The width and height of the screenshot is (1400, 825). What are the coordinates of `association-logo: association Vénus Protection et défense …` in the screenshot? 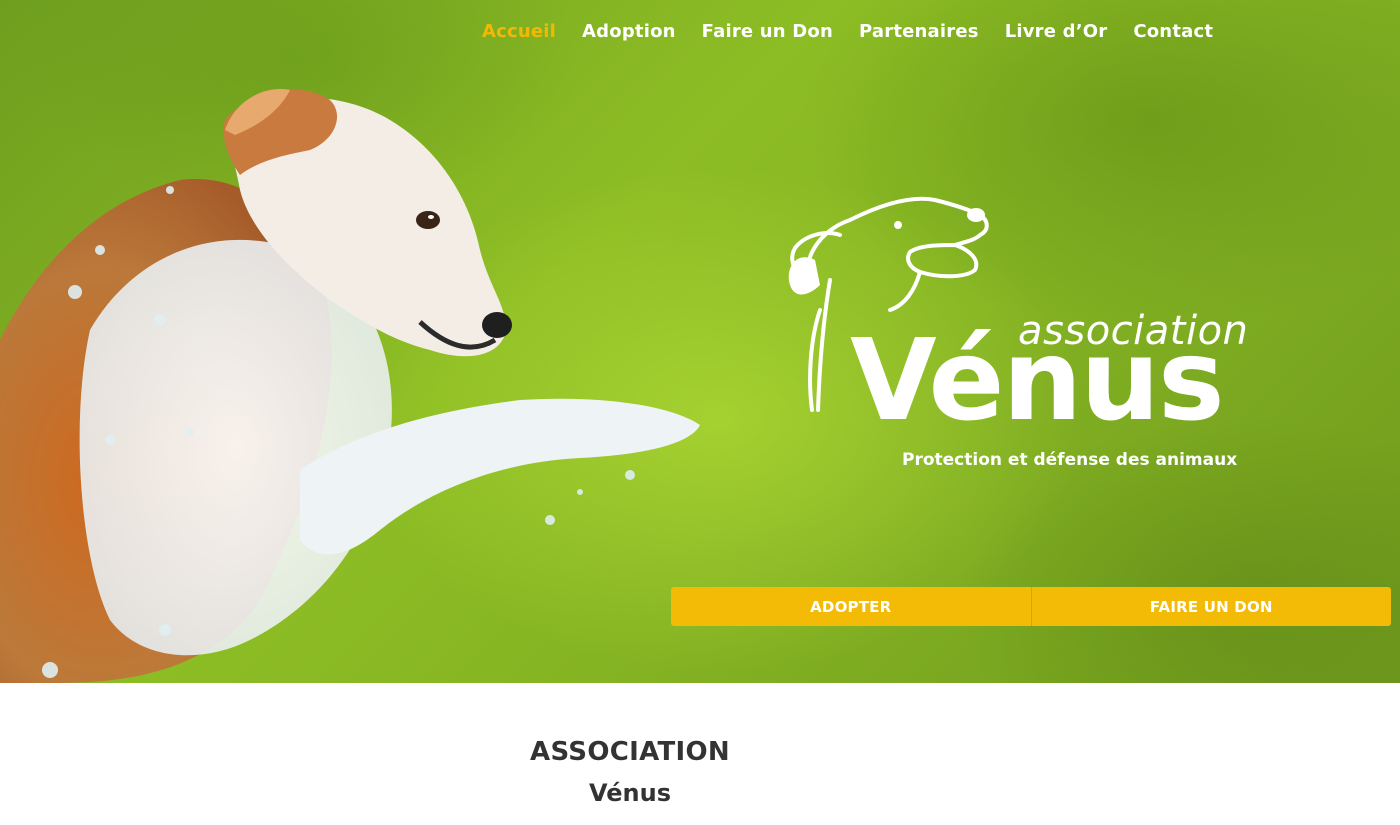 It's located at (1014, 335).